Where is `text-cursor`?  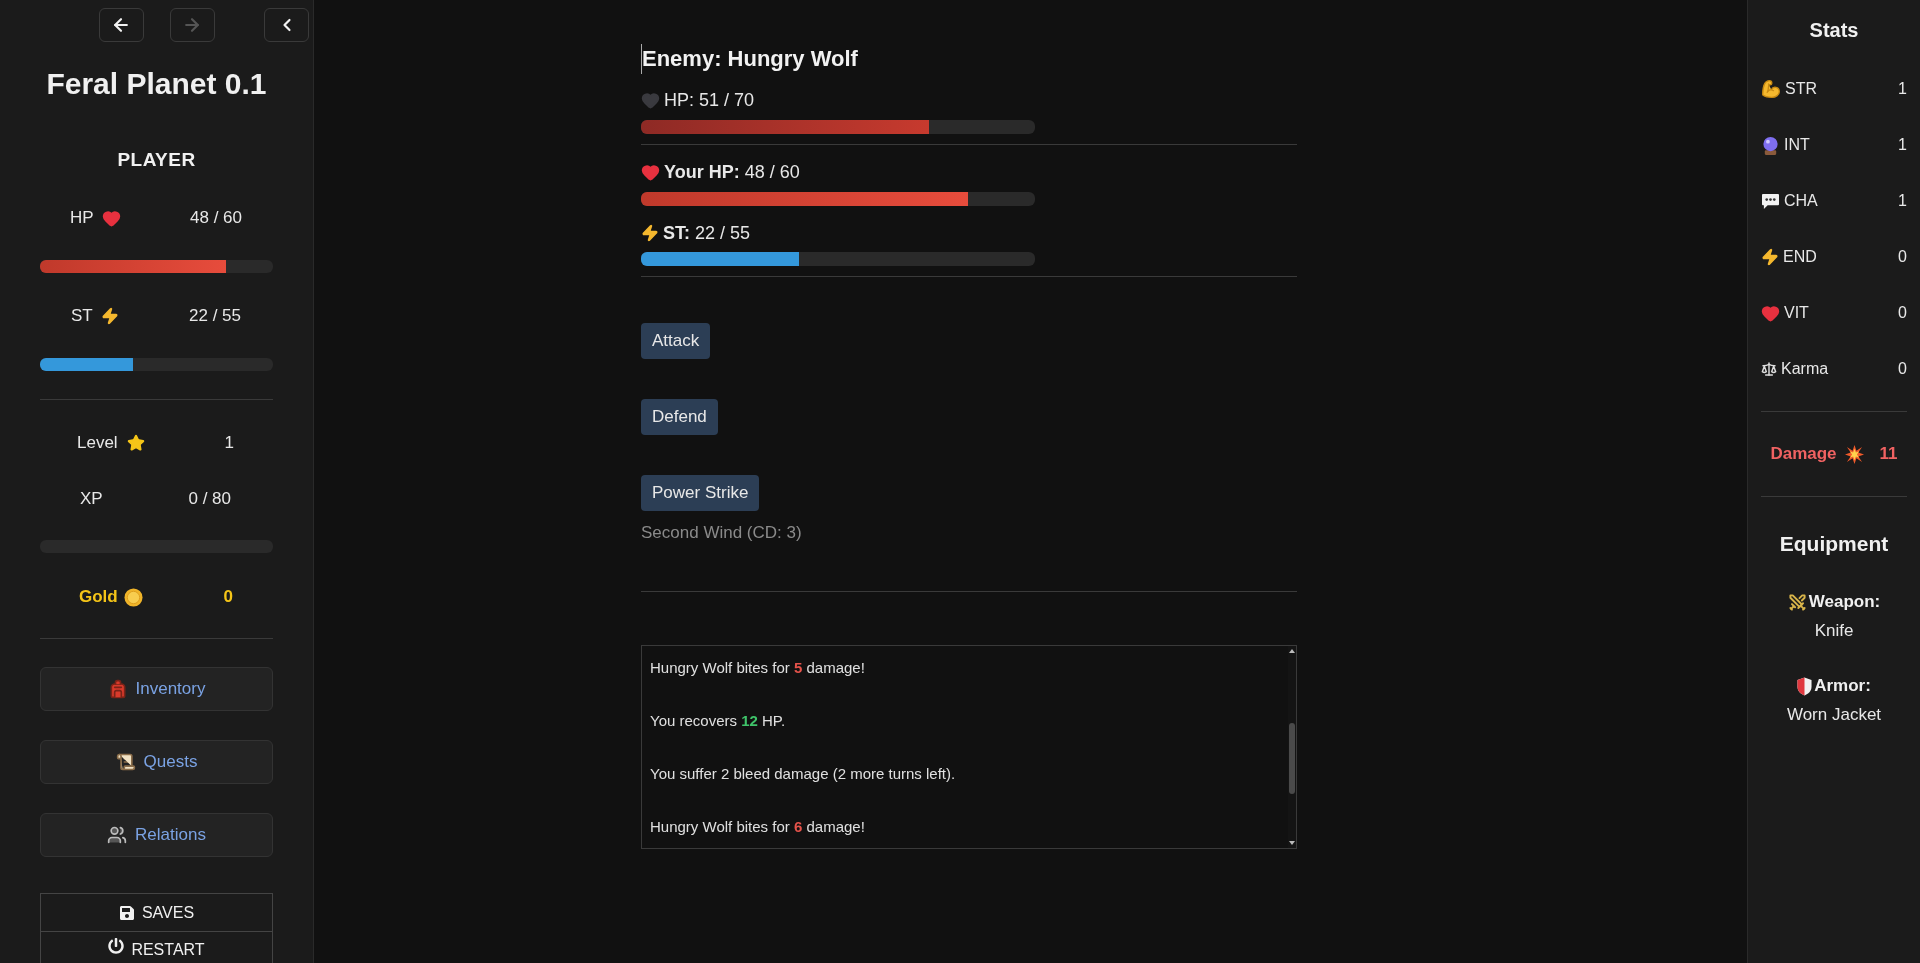
text-cursor is located at coordinates (641, 59).